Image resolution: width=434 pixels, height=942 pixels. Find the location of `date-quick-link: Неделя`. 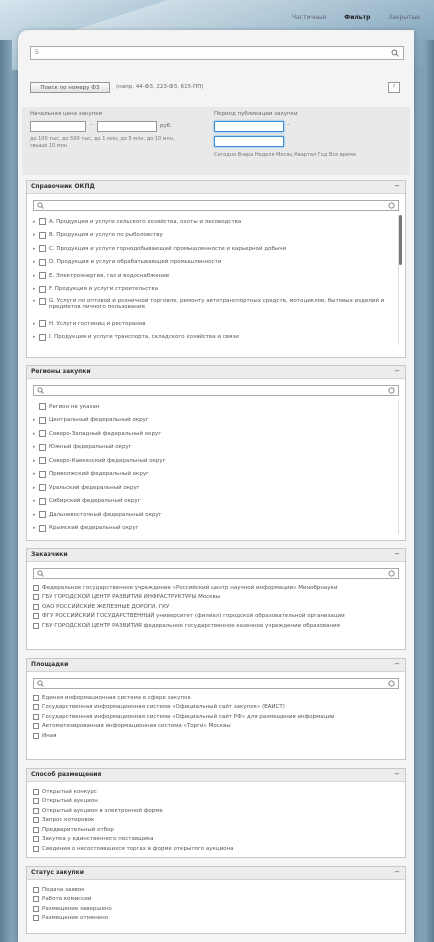

date-quick-link: Неделя is located at coordinates (265, 155).